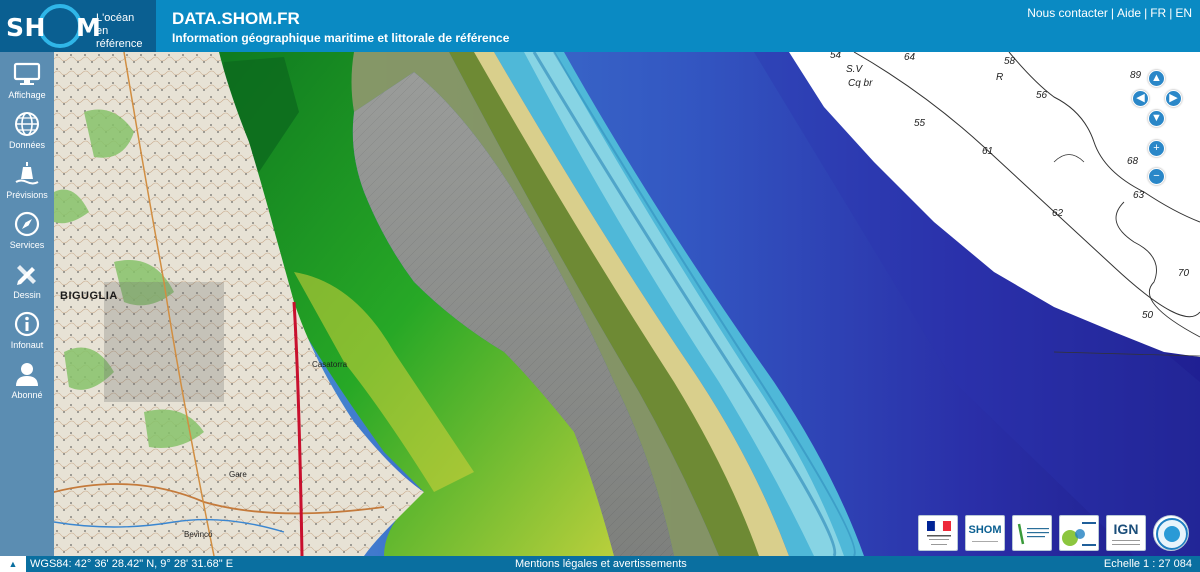  I want to click on marianne-logo, so click(938, 533).